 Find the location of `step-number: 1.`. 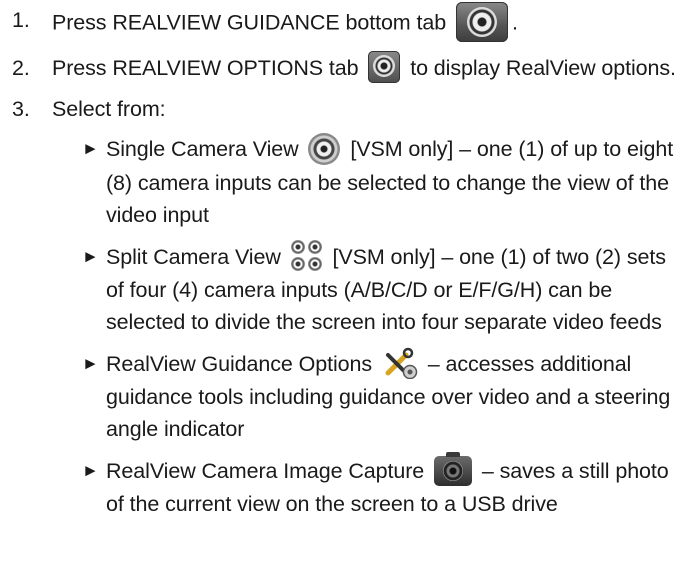

step-number: 1. is located at coordinates (21, 20).